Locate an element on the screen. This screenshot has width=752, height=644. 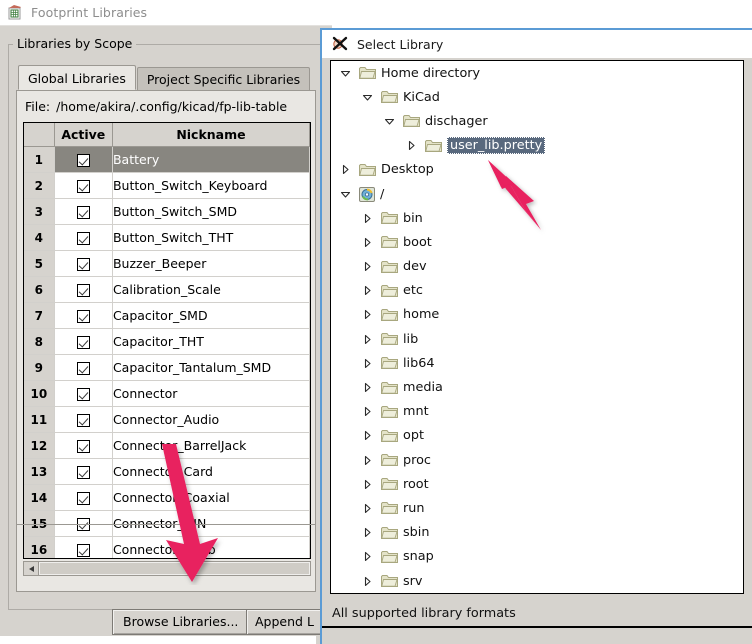
tree-item-home: home is located at coordinates (537, 315).